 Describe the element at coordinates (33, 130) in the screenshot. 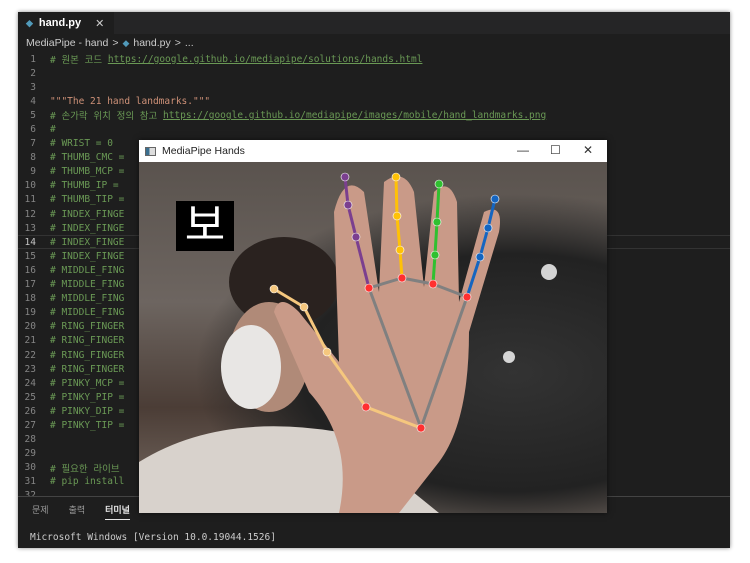

I see `line-number: 6` at that location.